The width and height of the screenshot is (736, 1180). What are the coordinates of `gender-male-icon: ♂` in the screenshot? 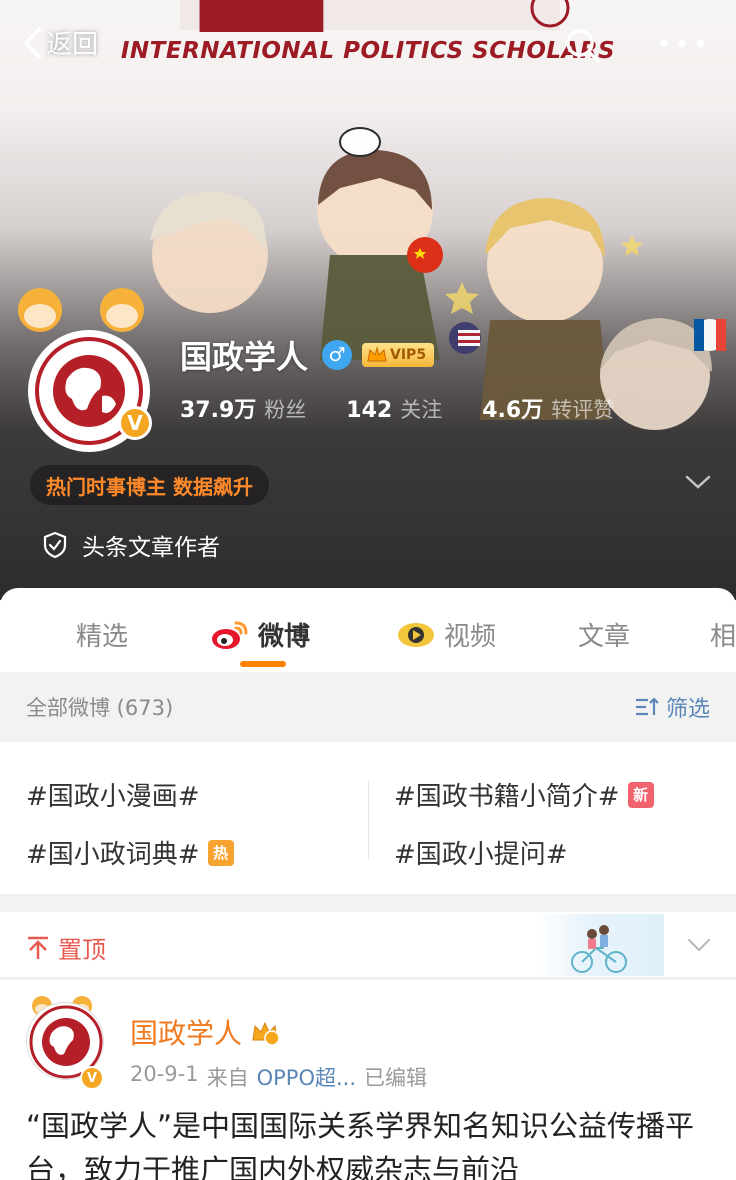 It's located at (337, 355).